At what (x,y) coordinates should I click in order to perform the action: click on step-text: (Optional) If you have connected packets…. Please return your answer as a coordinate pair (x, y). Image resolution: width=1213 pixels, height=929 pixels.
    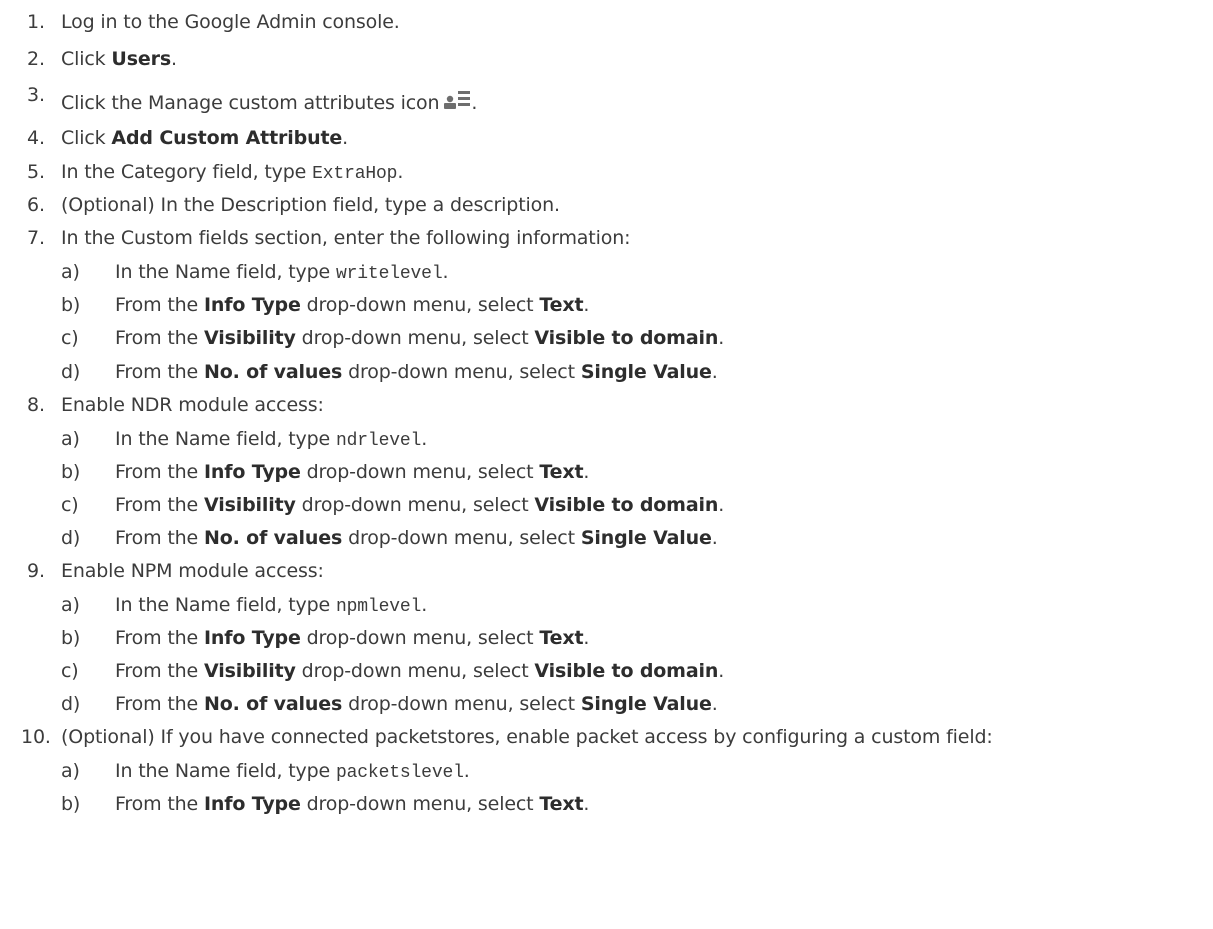
    Looking at the image, I should click on (527, 737).